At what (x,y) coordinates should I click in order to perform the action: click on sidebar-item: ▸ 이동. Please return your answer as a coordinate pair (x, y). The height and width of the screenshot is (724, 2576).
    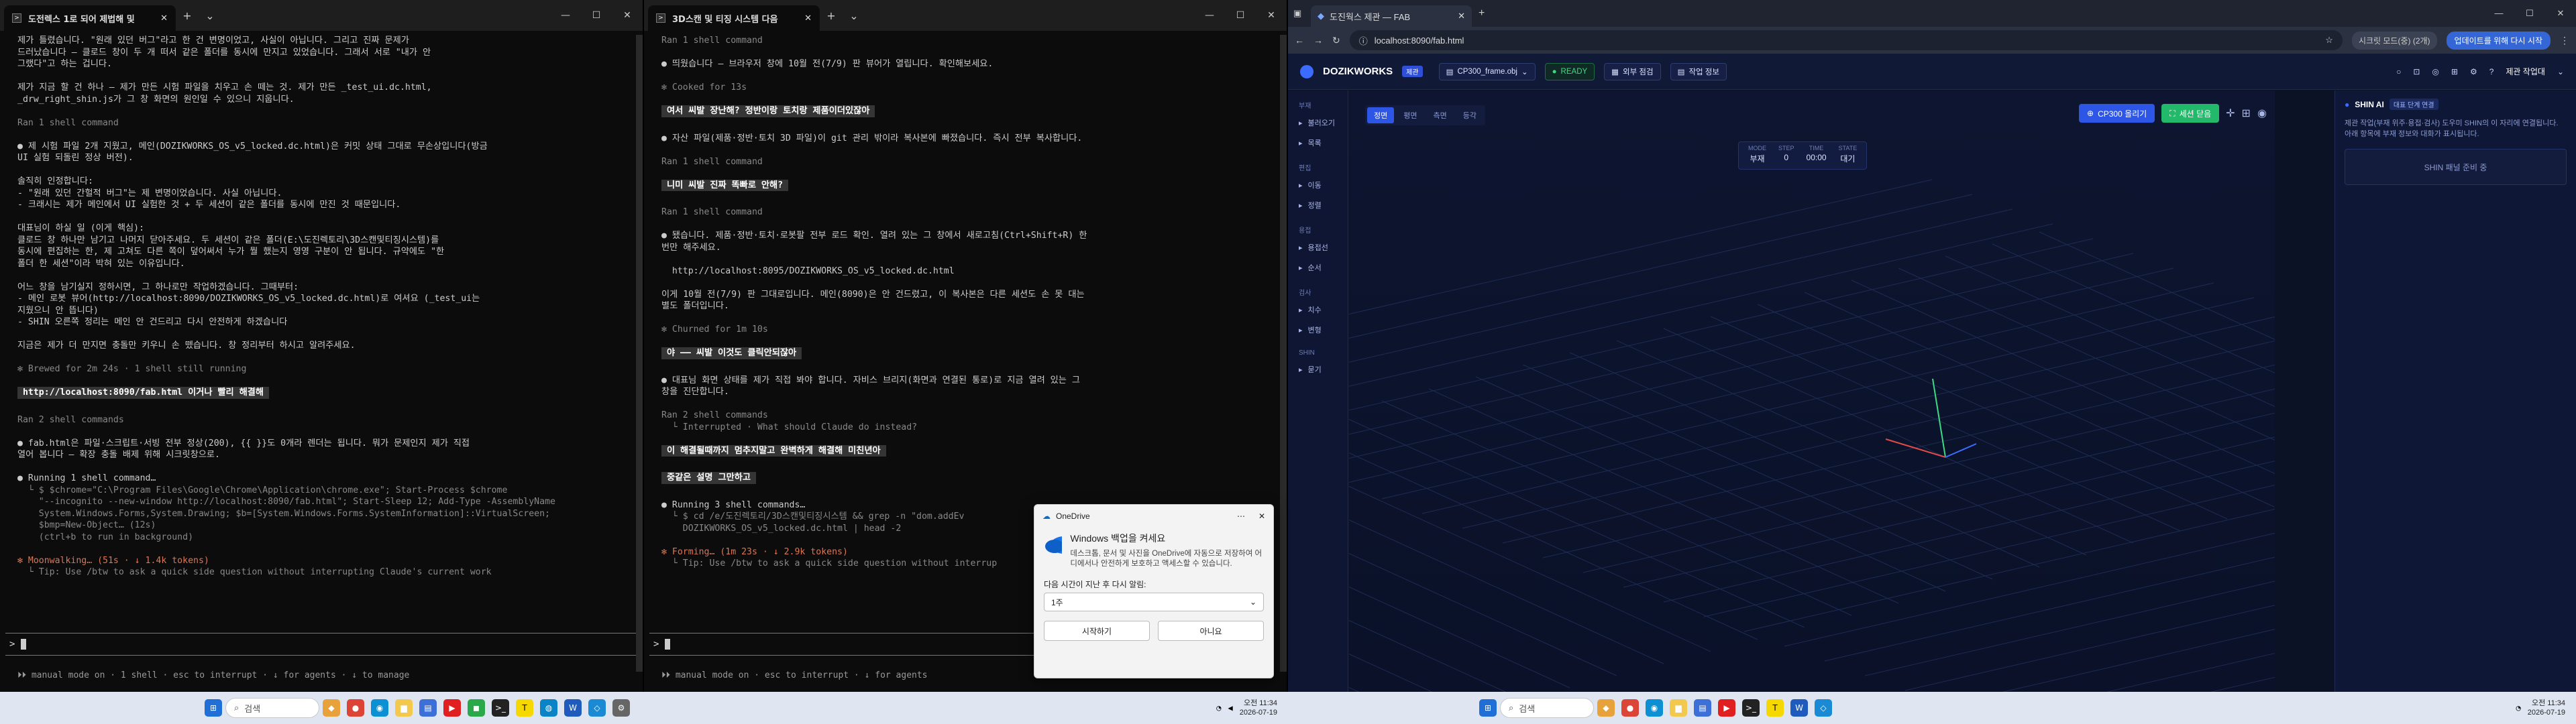
    Looking at the image, I should click on (1318, 185).